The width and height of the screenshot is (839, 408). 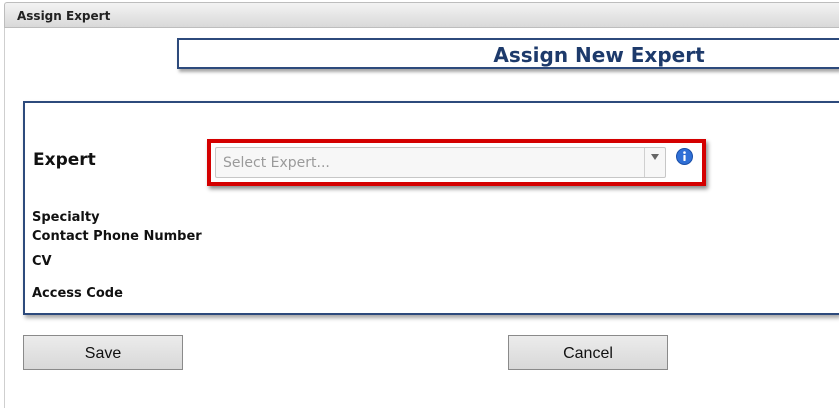 What do you see at coordinates (684, 156) in the screenshot?
I see `info-icon` at bounding box center [684, 156].